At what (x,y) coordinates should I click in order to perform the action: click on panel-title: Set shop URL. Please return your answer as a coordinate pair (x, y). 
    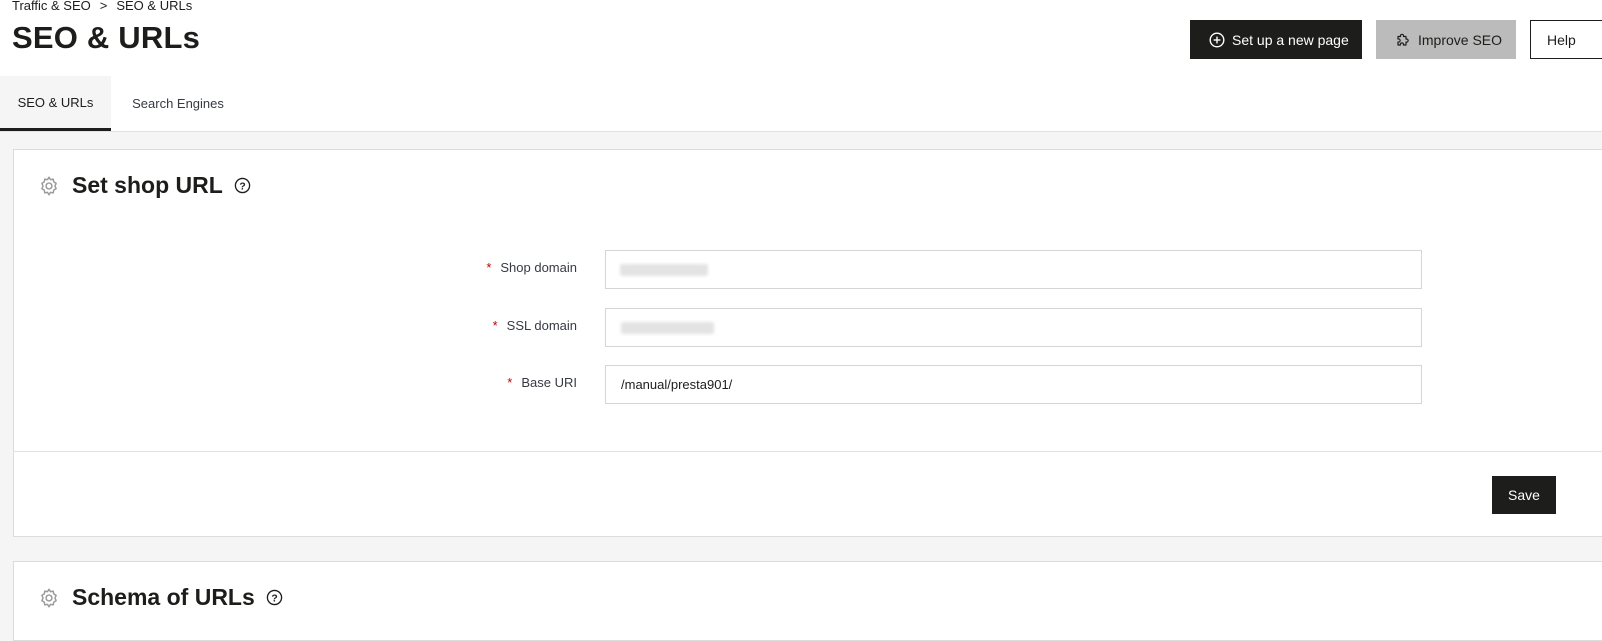
    Looking at the image, I should click on (147, 185).